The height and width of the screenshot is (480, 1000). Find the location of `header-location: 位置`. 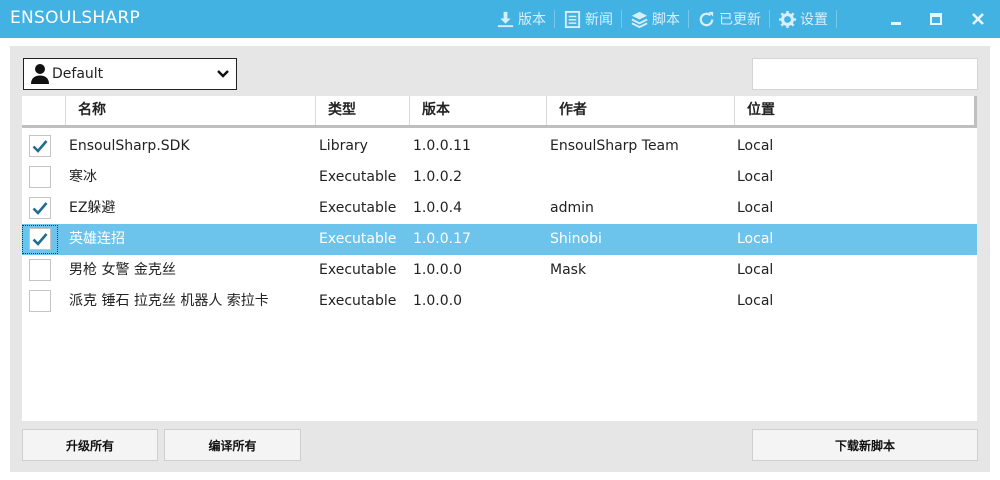

header-location: 位置 is located at coordinates (854, 110).